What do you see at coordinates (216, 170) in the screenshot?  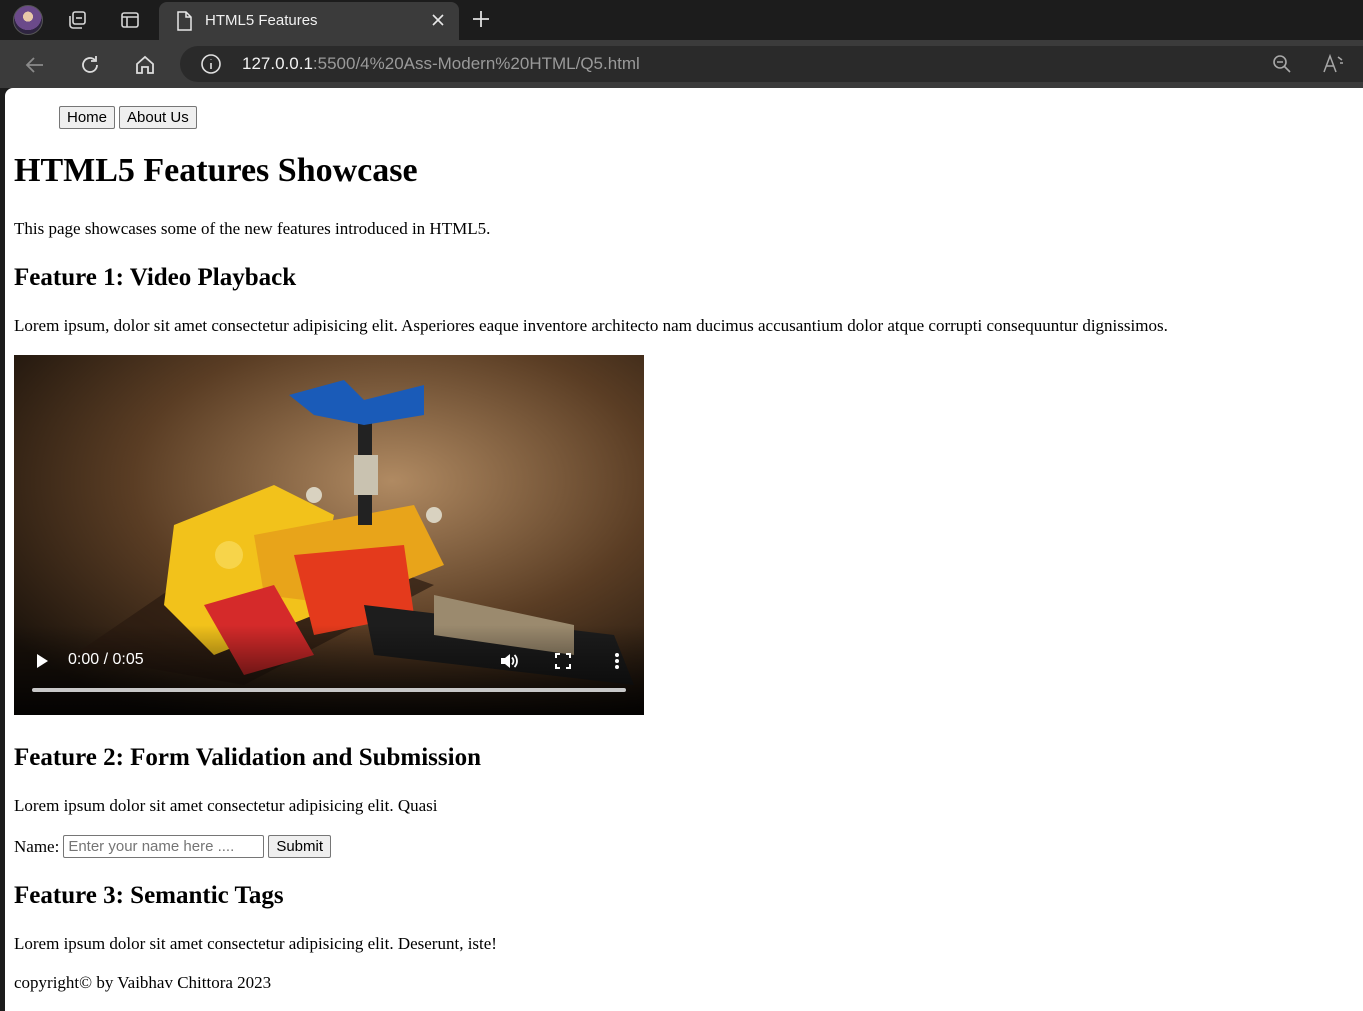 I see `page-title: HTML5 Features Showcase` at bounding box center [216, 170].